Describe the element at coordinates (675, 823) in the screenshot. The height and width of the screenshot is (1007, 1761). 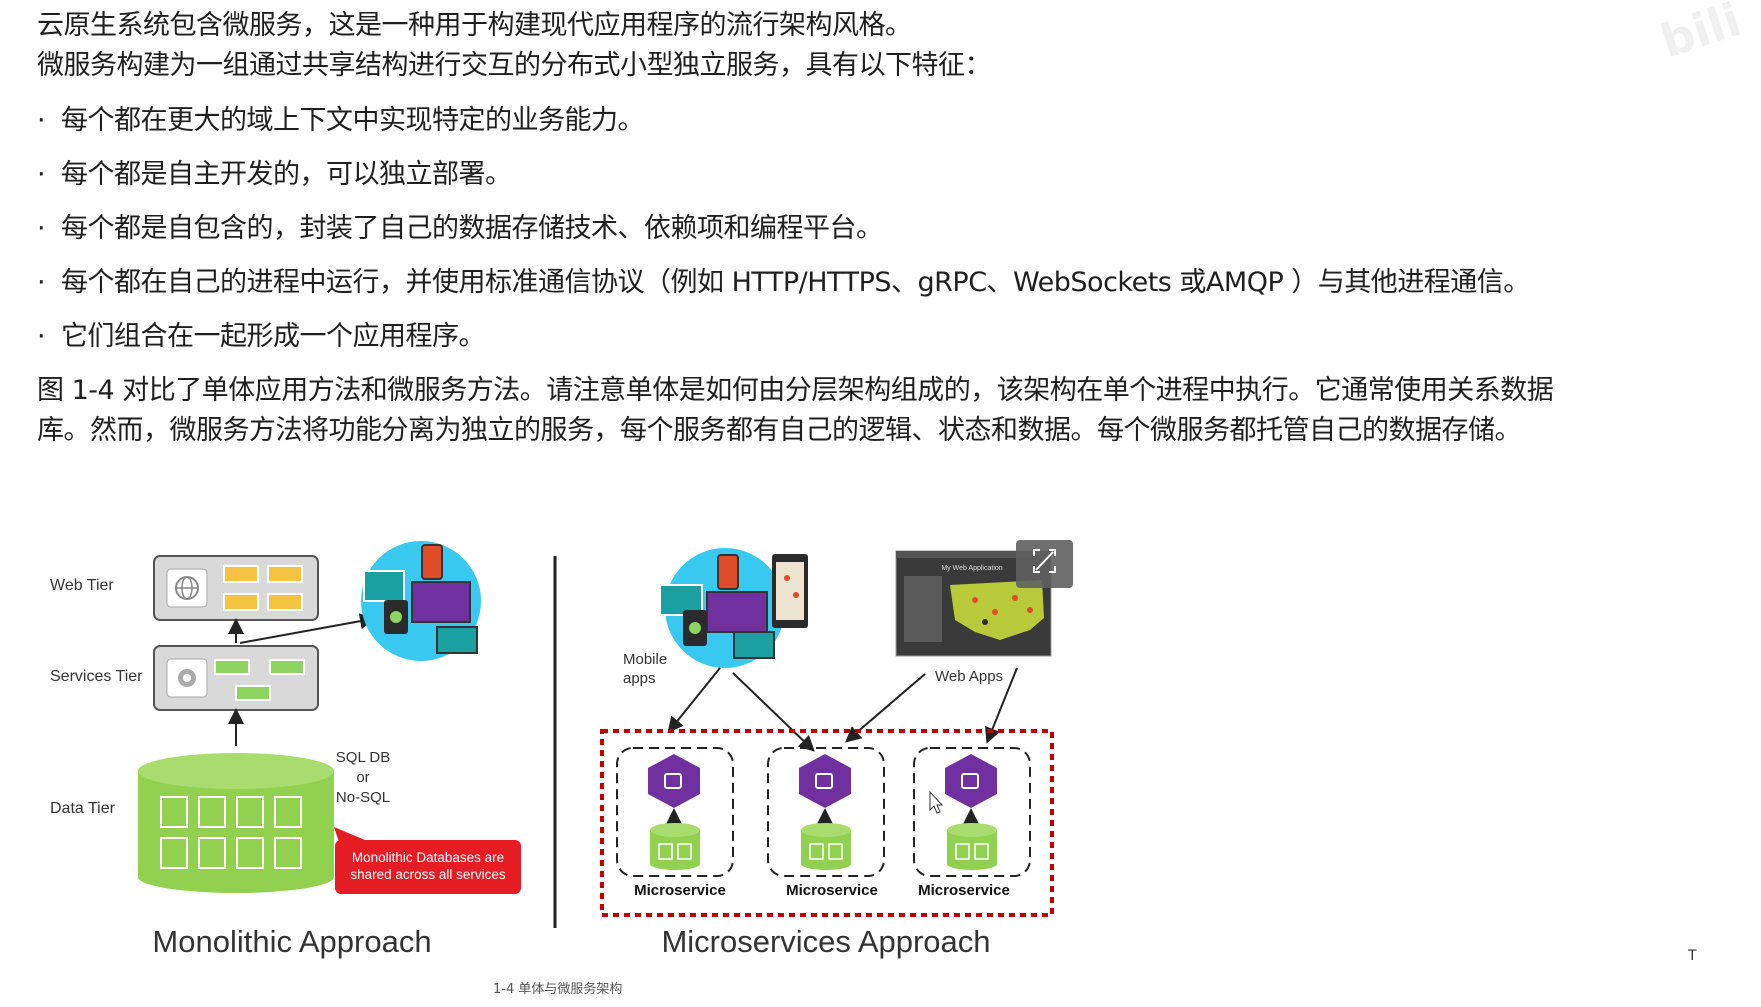
I see `microservice-1: Microservice` at that location.